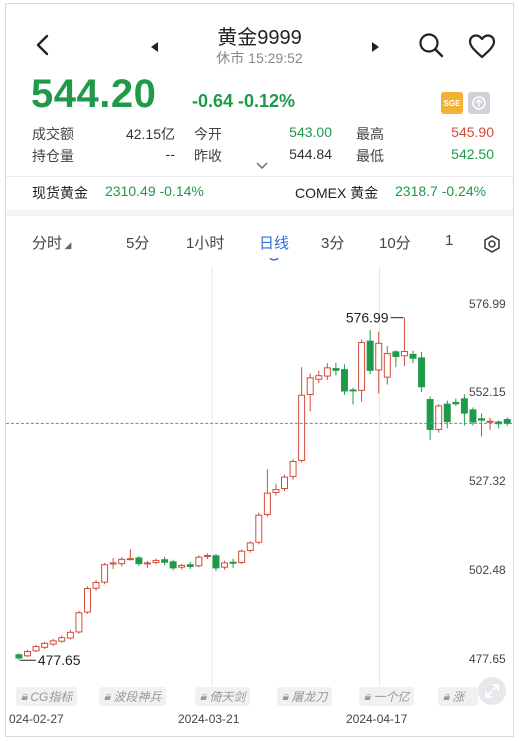  I want to click on strategy-chip-label: 涨, so click(458, 697).